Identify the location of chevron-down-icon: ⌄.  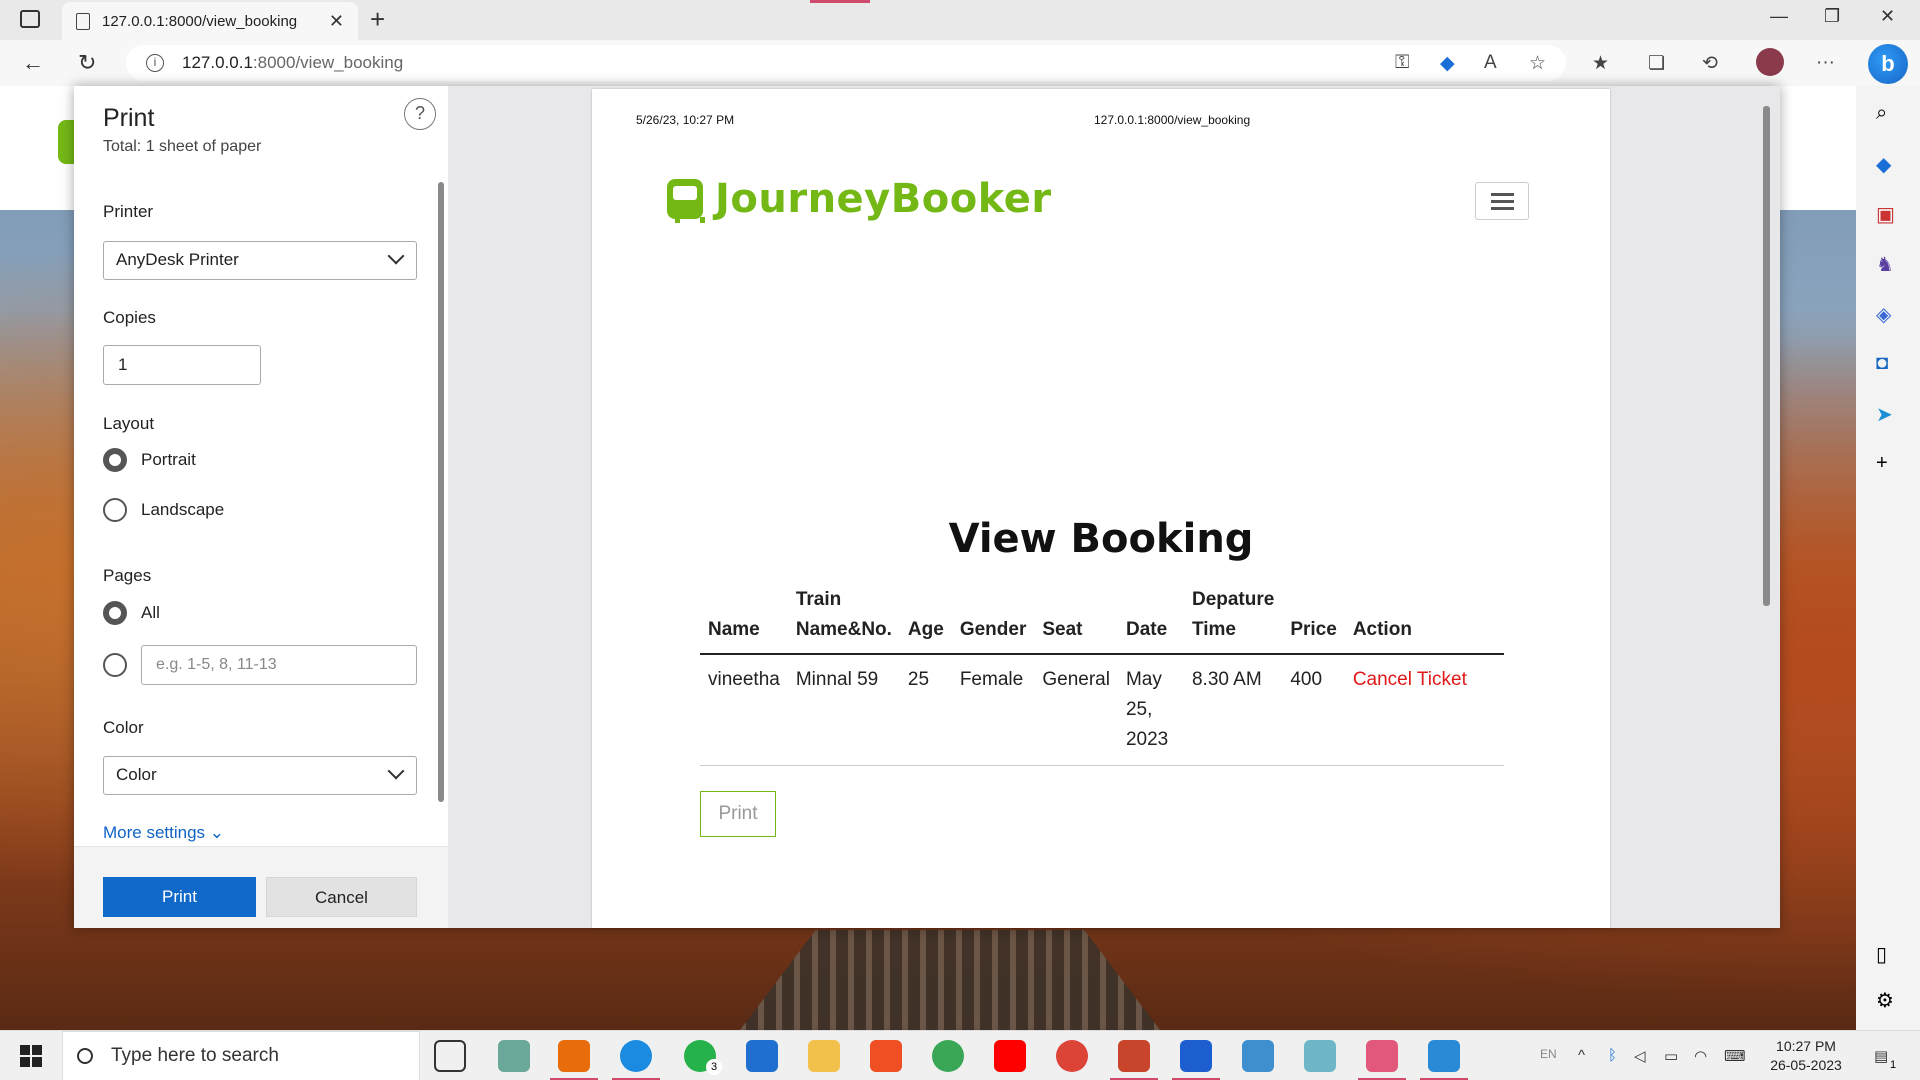
(217, 832).